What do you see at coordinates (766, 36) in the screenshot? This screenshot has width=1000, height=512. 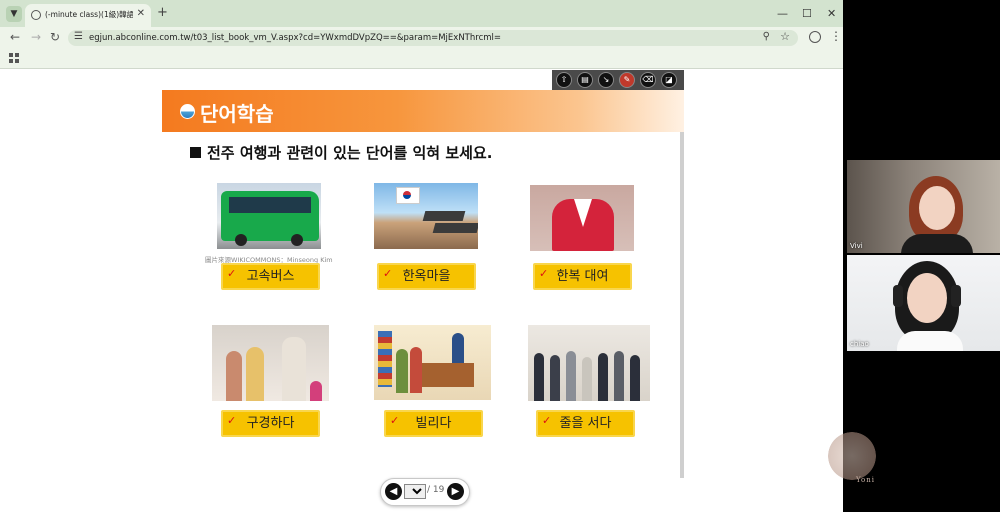 I see `zoom-icon: ⚲` at bounding box center [766, 36].